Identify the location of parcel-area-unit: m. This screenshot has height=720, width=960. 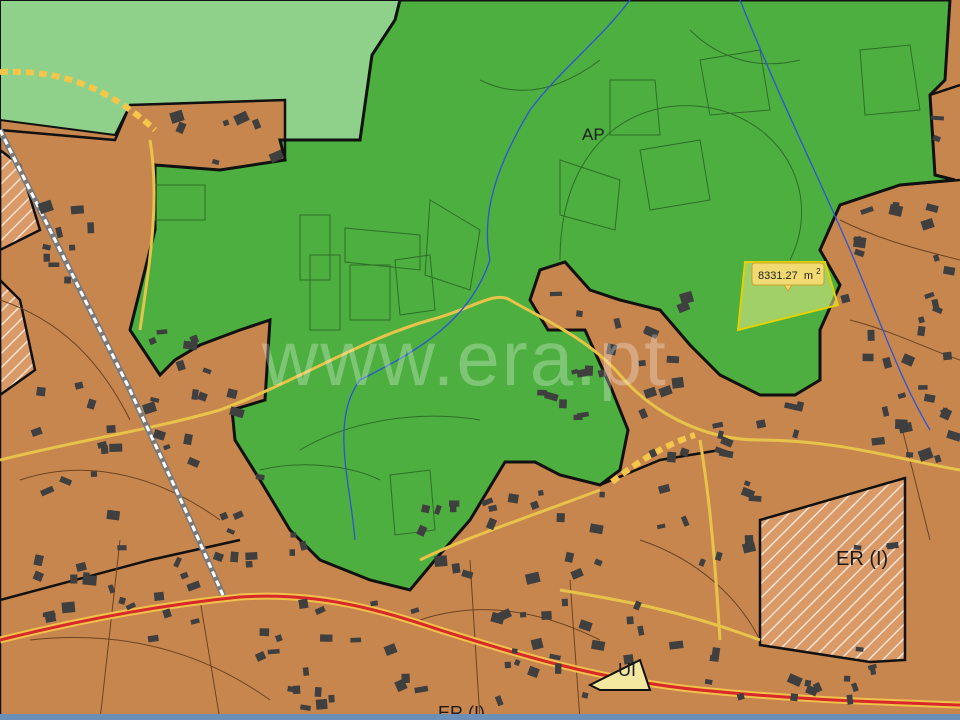
(808, 276).